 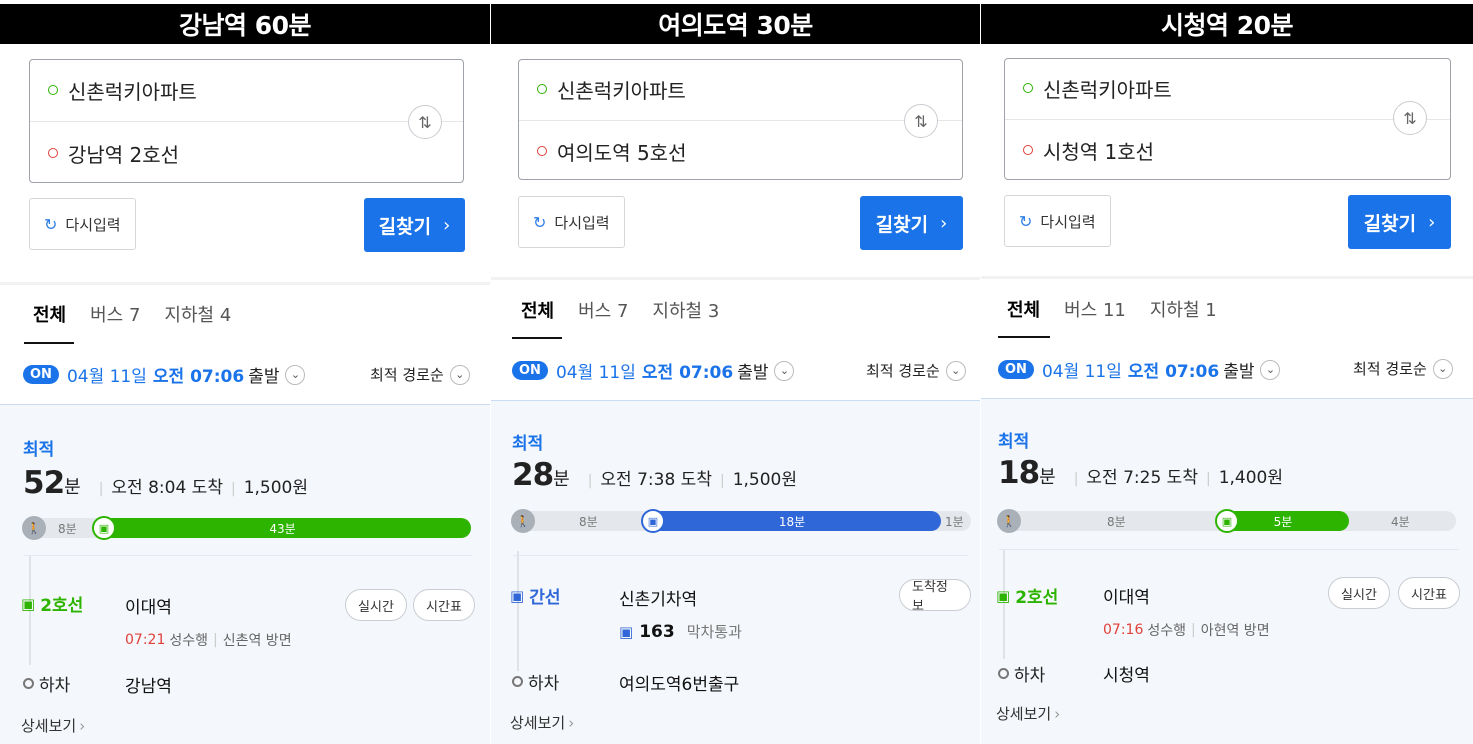 I want to click on best-label: 최적, so click(x=528, y=444).